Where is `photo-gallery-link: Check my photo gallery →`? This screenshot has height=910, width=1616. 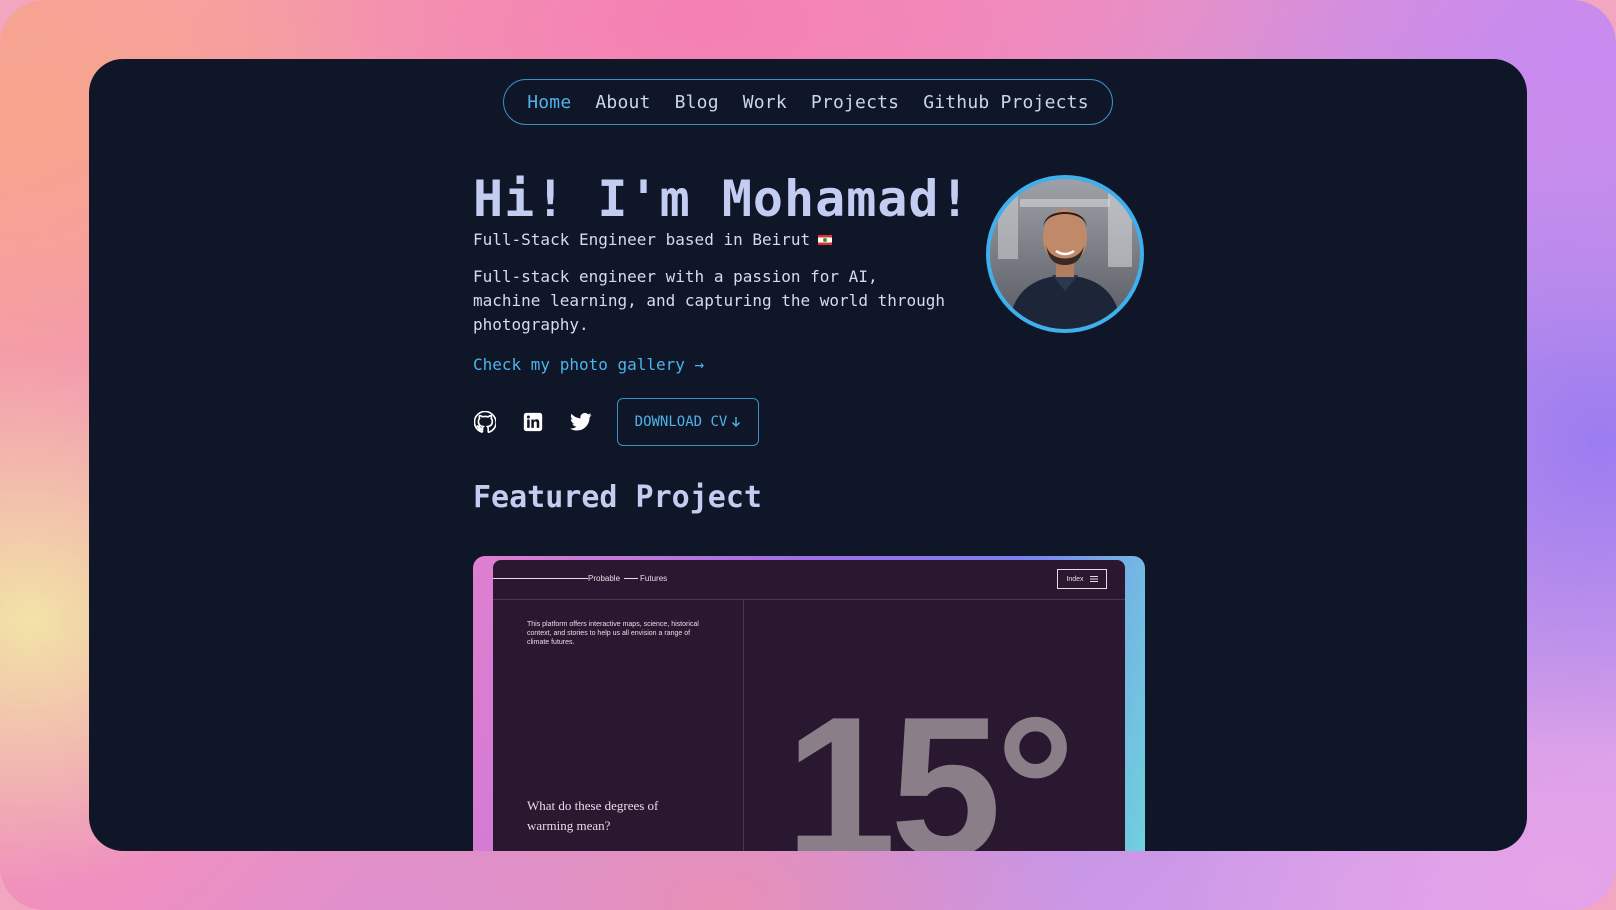 photo-gallery-link: Check my photo gallery → is located at coordinates (588, 364).